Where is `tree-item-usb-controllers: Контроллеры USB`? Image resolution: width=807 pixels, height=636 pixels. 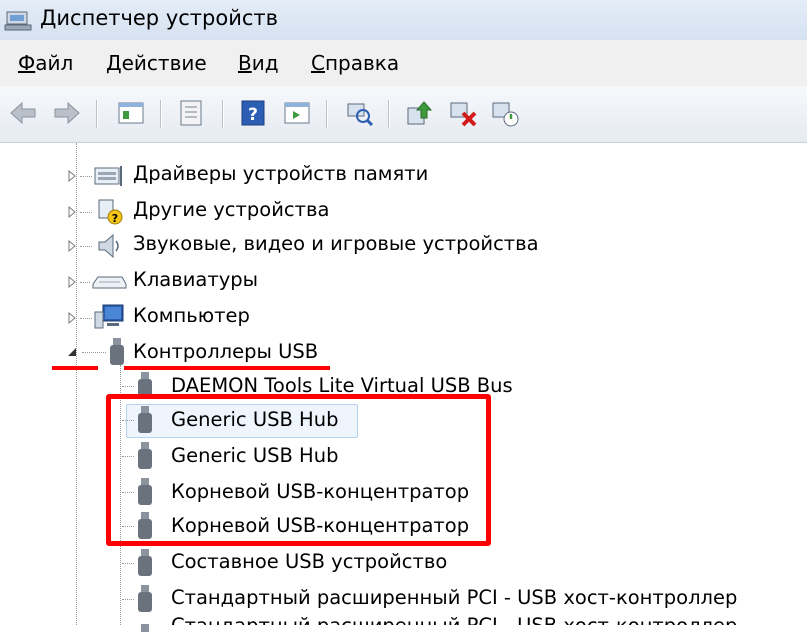 tree-item-usb-controllers: Контроллеры USB is located at coordinates (225, 352).